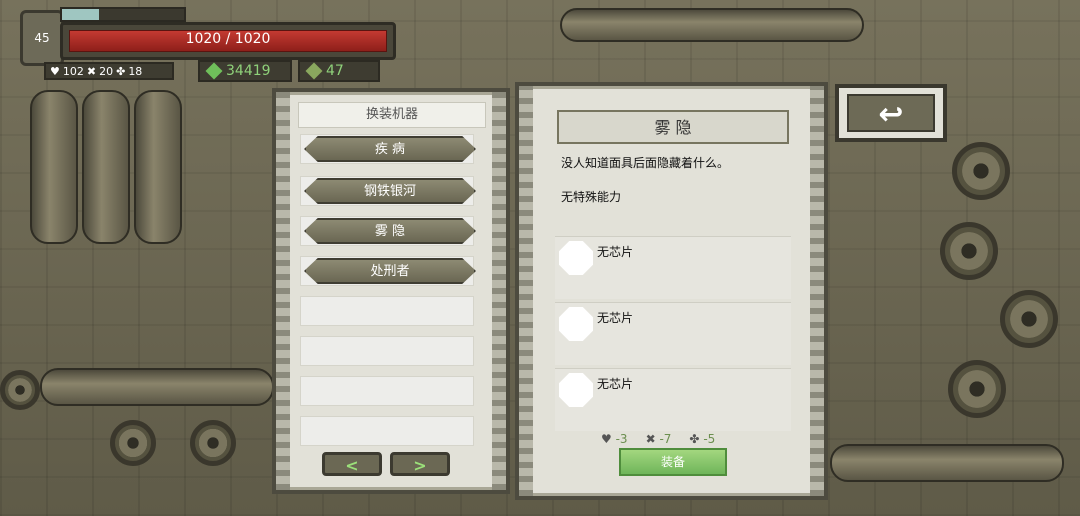  Describe the element at coordinates (420, 464) in the screenshot. I see `next-page-button: >` at that location.